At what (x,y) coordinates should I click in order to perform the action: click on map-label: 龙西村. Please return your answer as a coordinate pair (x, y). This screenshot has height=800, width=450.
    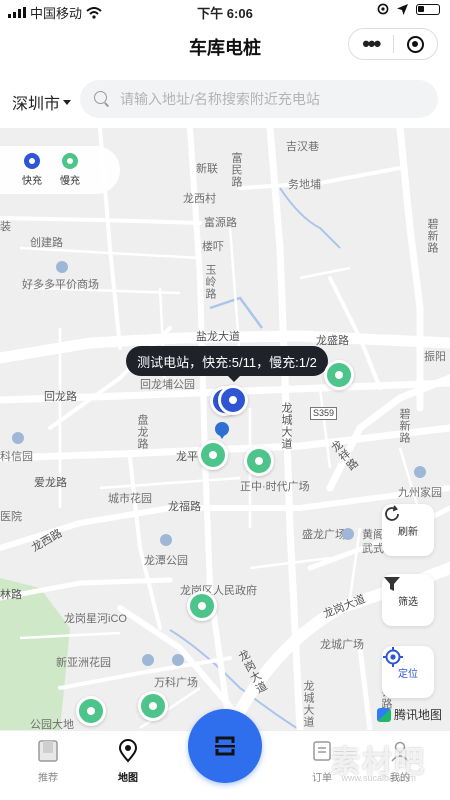
    Looking at the image, I should click on (199, 199).